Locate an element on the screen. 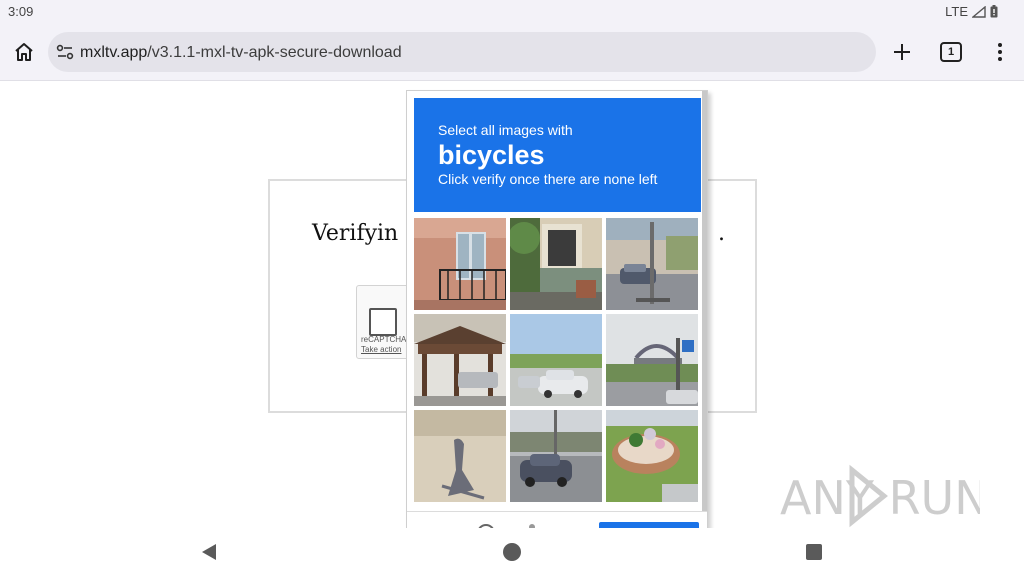 This screenshot has width=1024, height=576. system-nav-bar is located at coordinates (512, 552).